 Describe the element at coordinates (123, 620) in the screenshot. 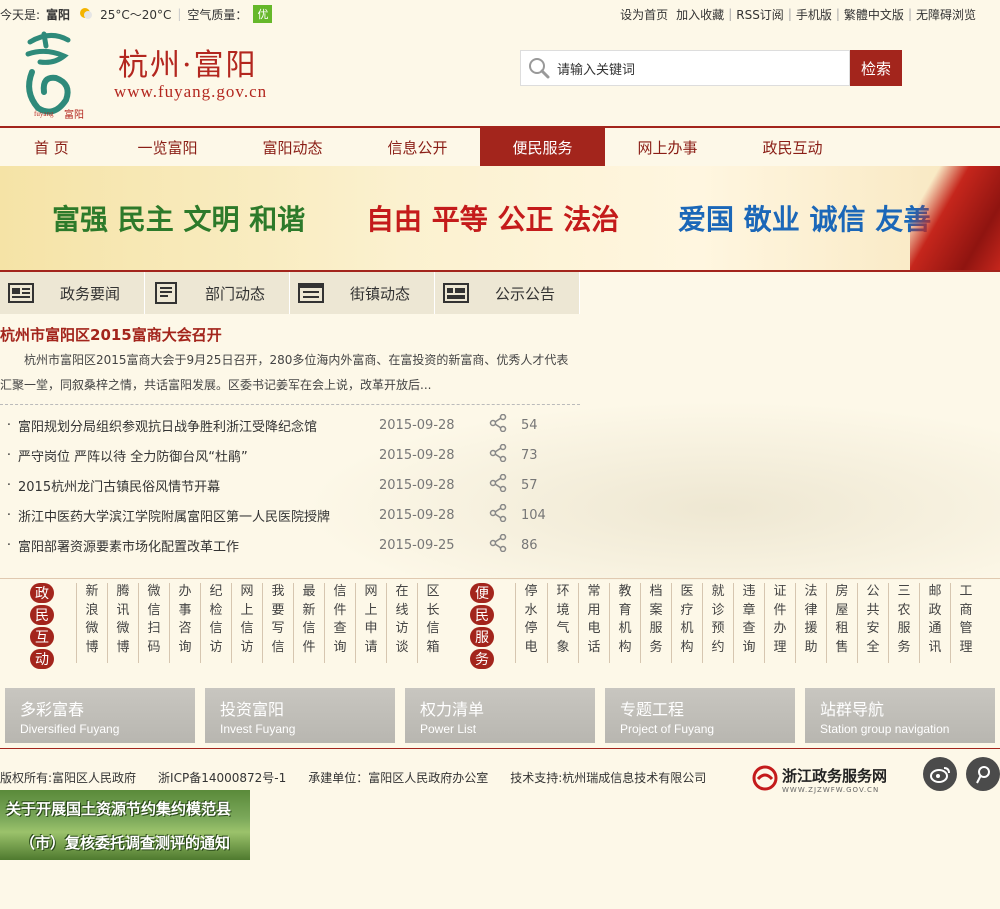

I see `interaction-link: 腾讯微博` at that location.